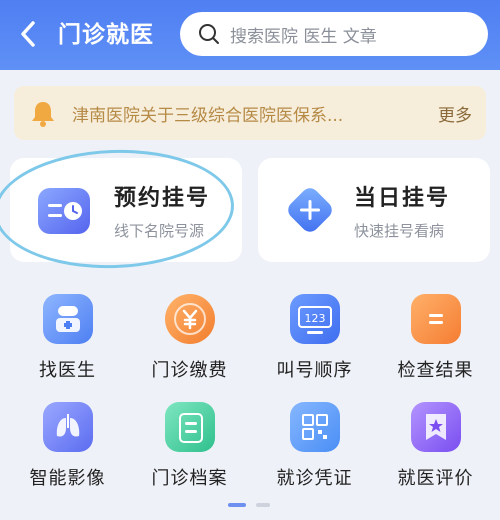  I want to click on grid-item-payment: 门诊缴费, so click(189, 338).